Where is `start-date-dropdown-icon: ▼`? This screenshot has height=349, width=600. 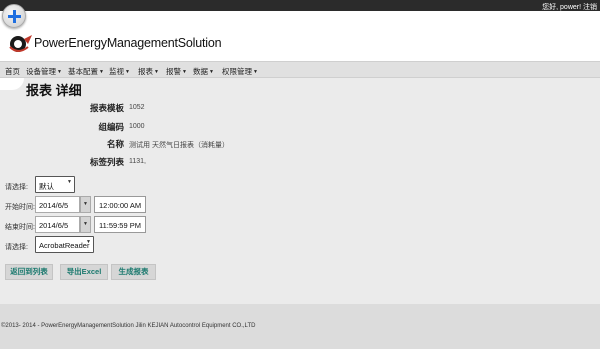
start-date-dropdown-icon: ▼ is located at coordinates (85, 204).